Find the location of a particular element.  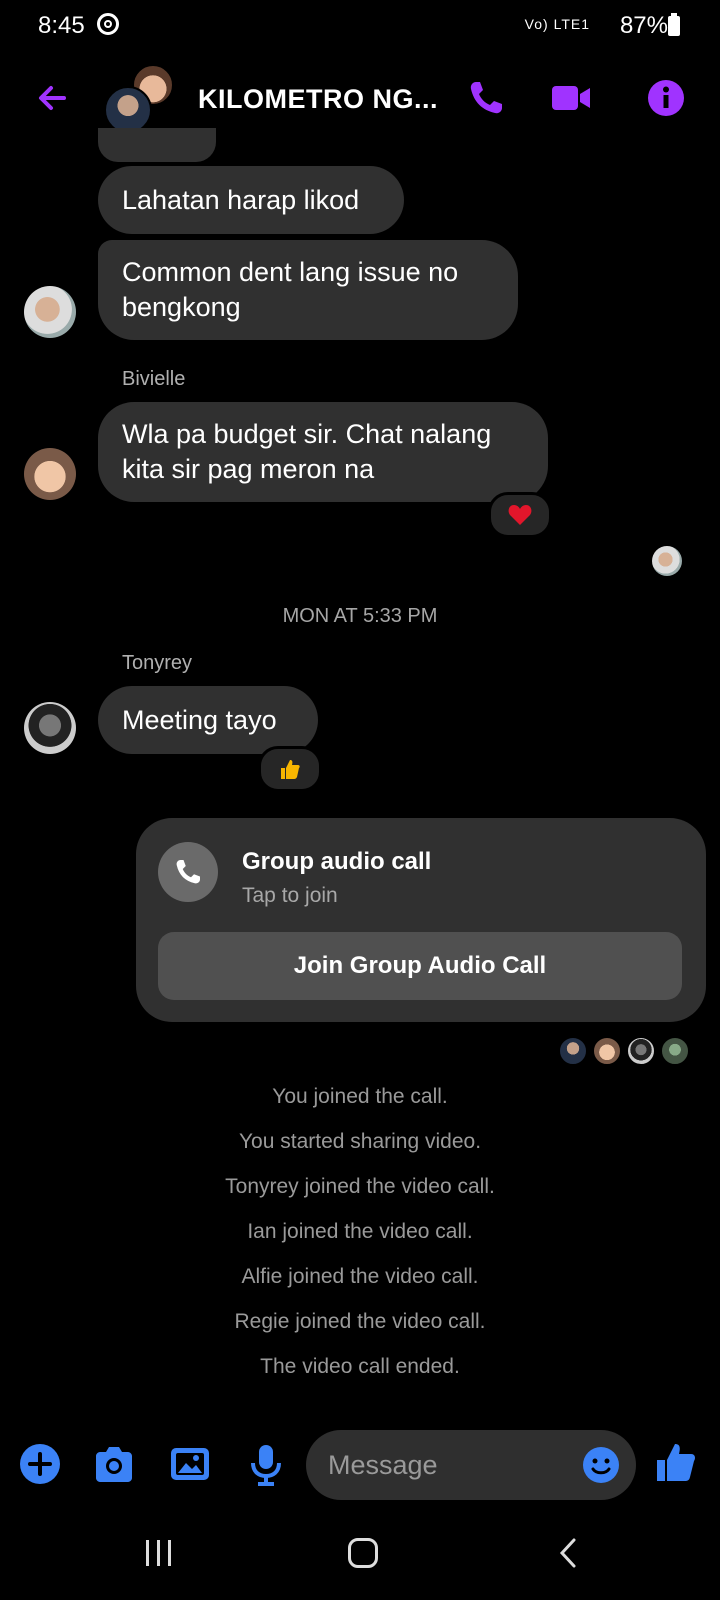

system-message: Ian joined the video call. is located at coordinates (360, 1231).